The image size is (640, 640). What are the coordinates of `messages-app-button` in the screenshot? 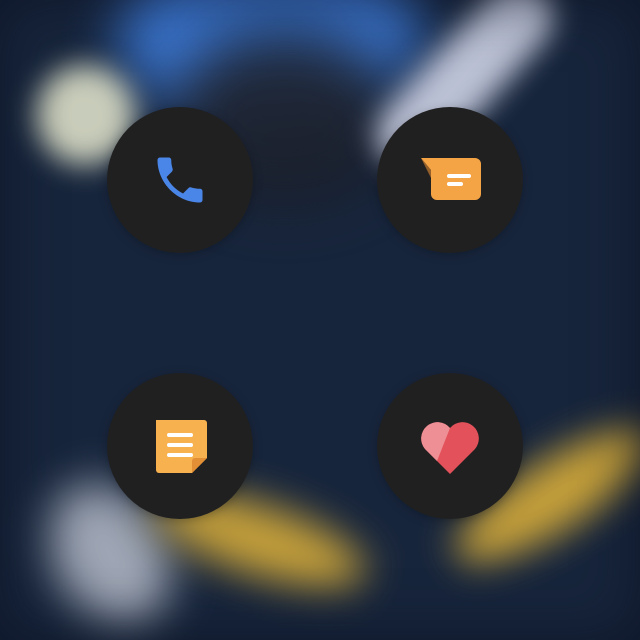 It's located at (450, 180).